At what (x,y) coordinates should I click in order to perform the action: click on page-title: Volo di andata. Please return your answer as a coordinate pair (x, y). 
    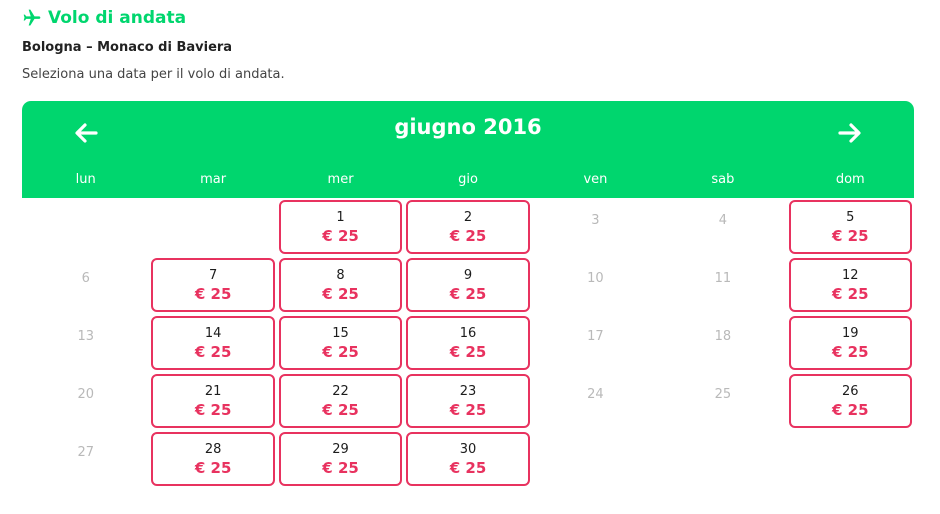
    Looking at the image, I should click on (117, 18).